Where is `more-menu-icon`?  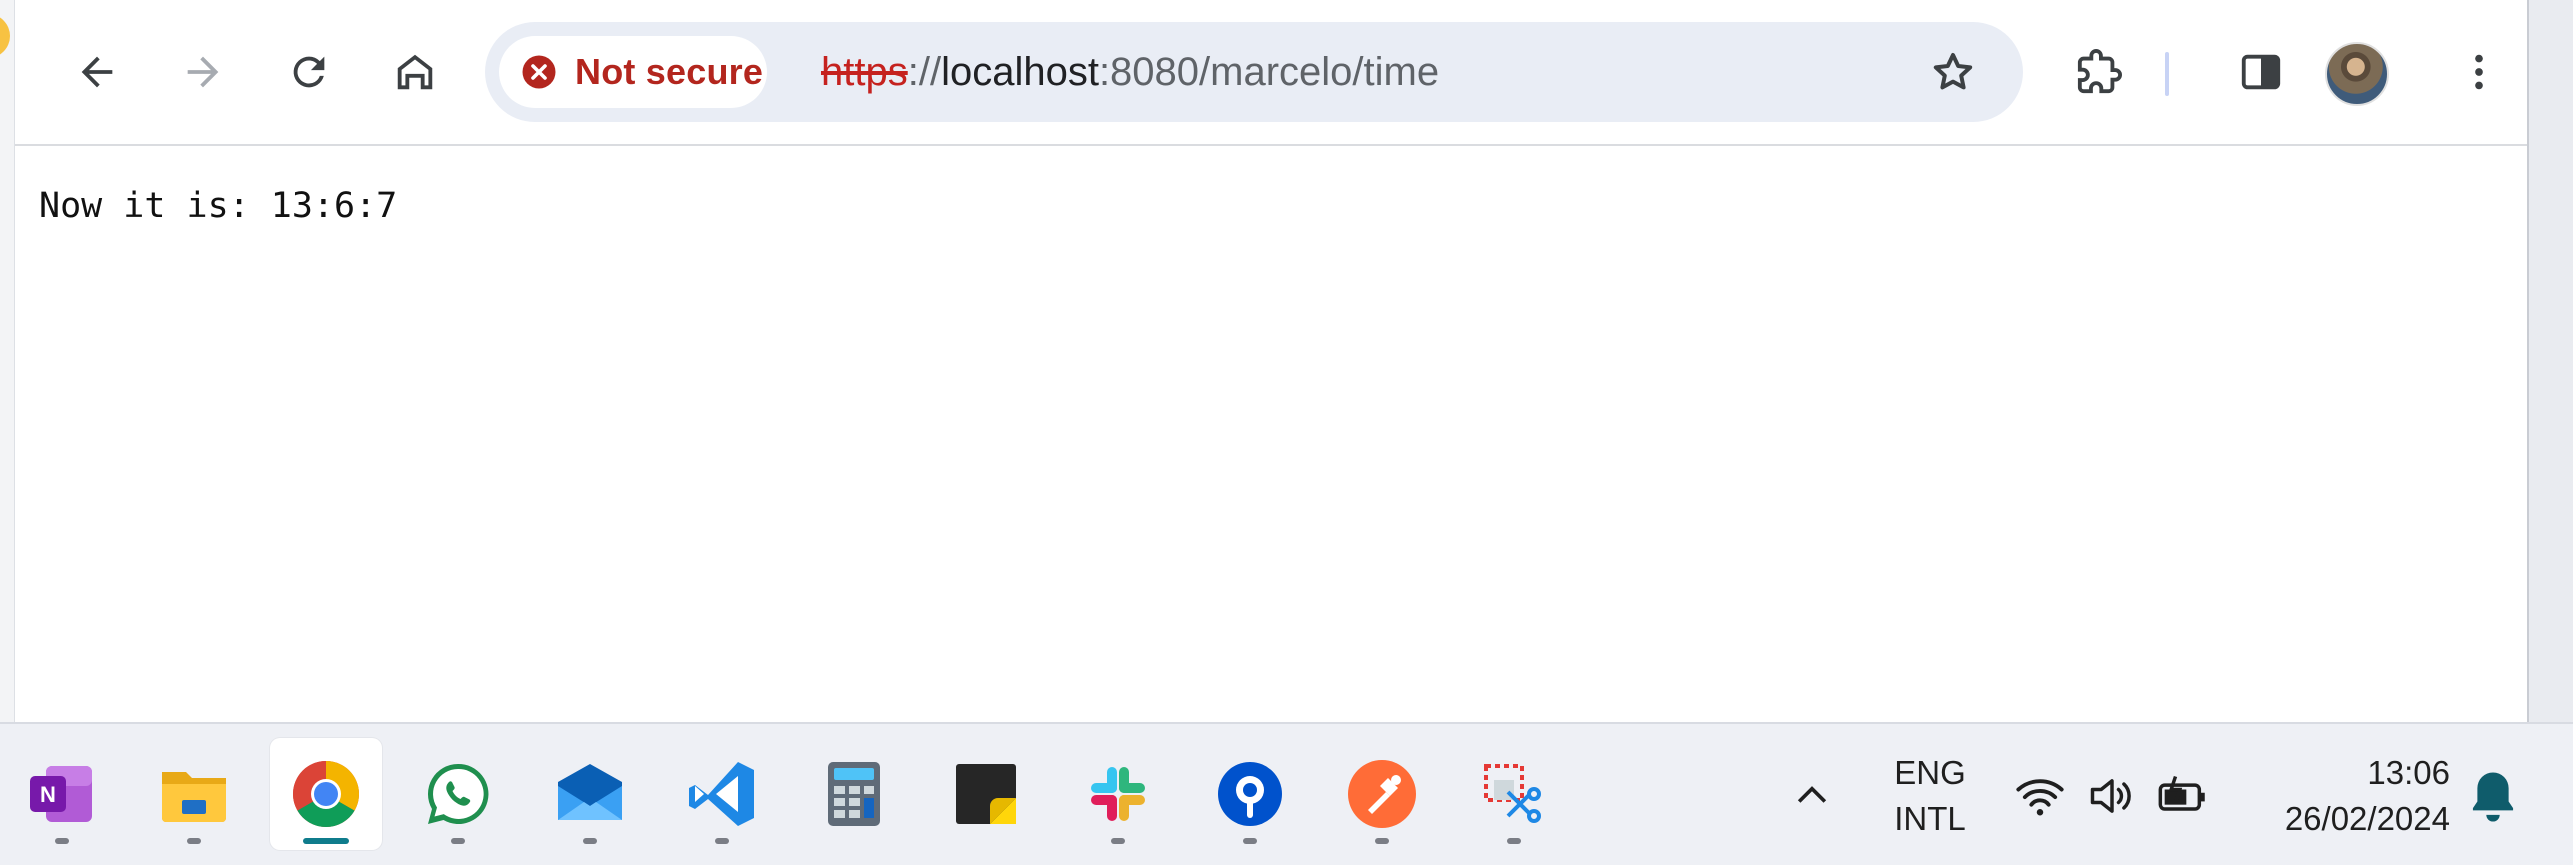 more-menu-icon is located at coordinates (2479, 72).